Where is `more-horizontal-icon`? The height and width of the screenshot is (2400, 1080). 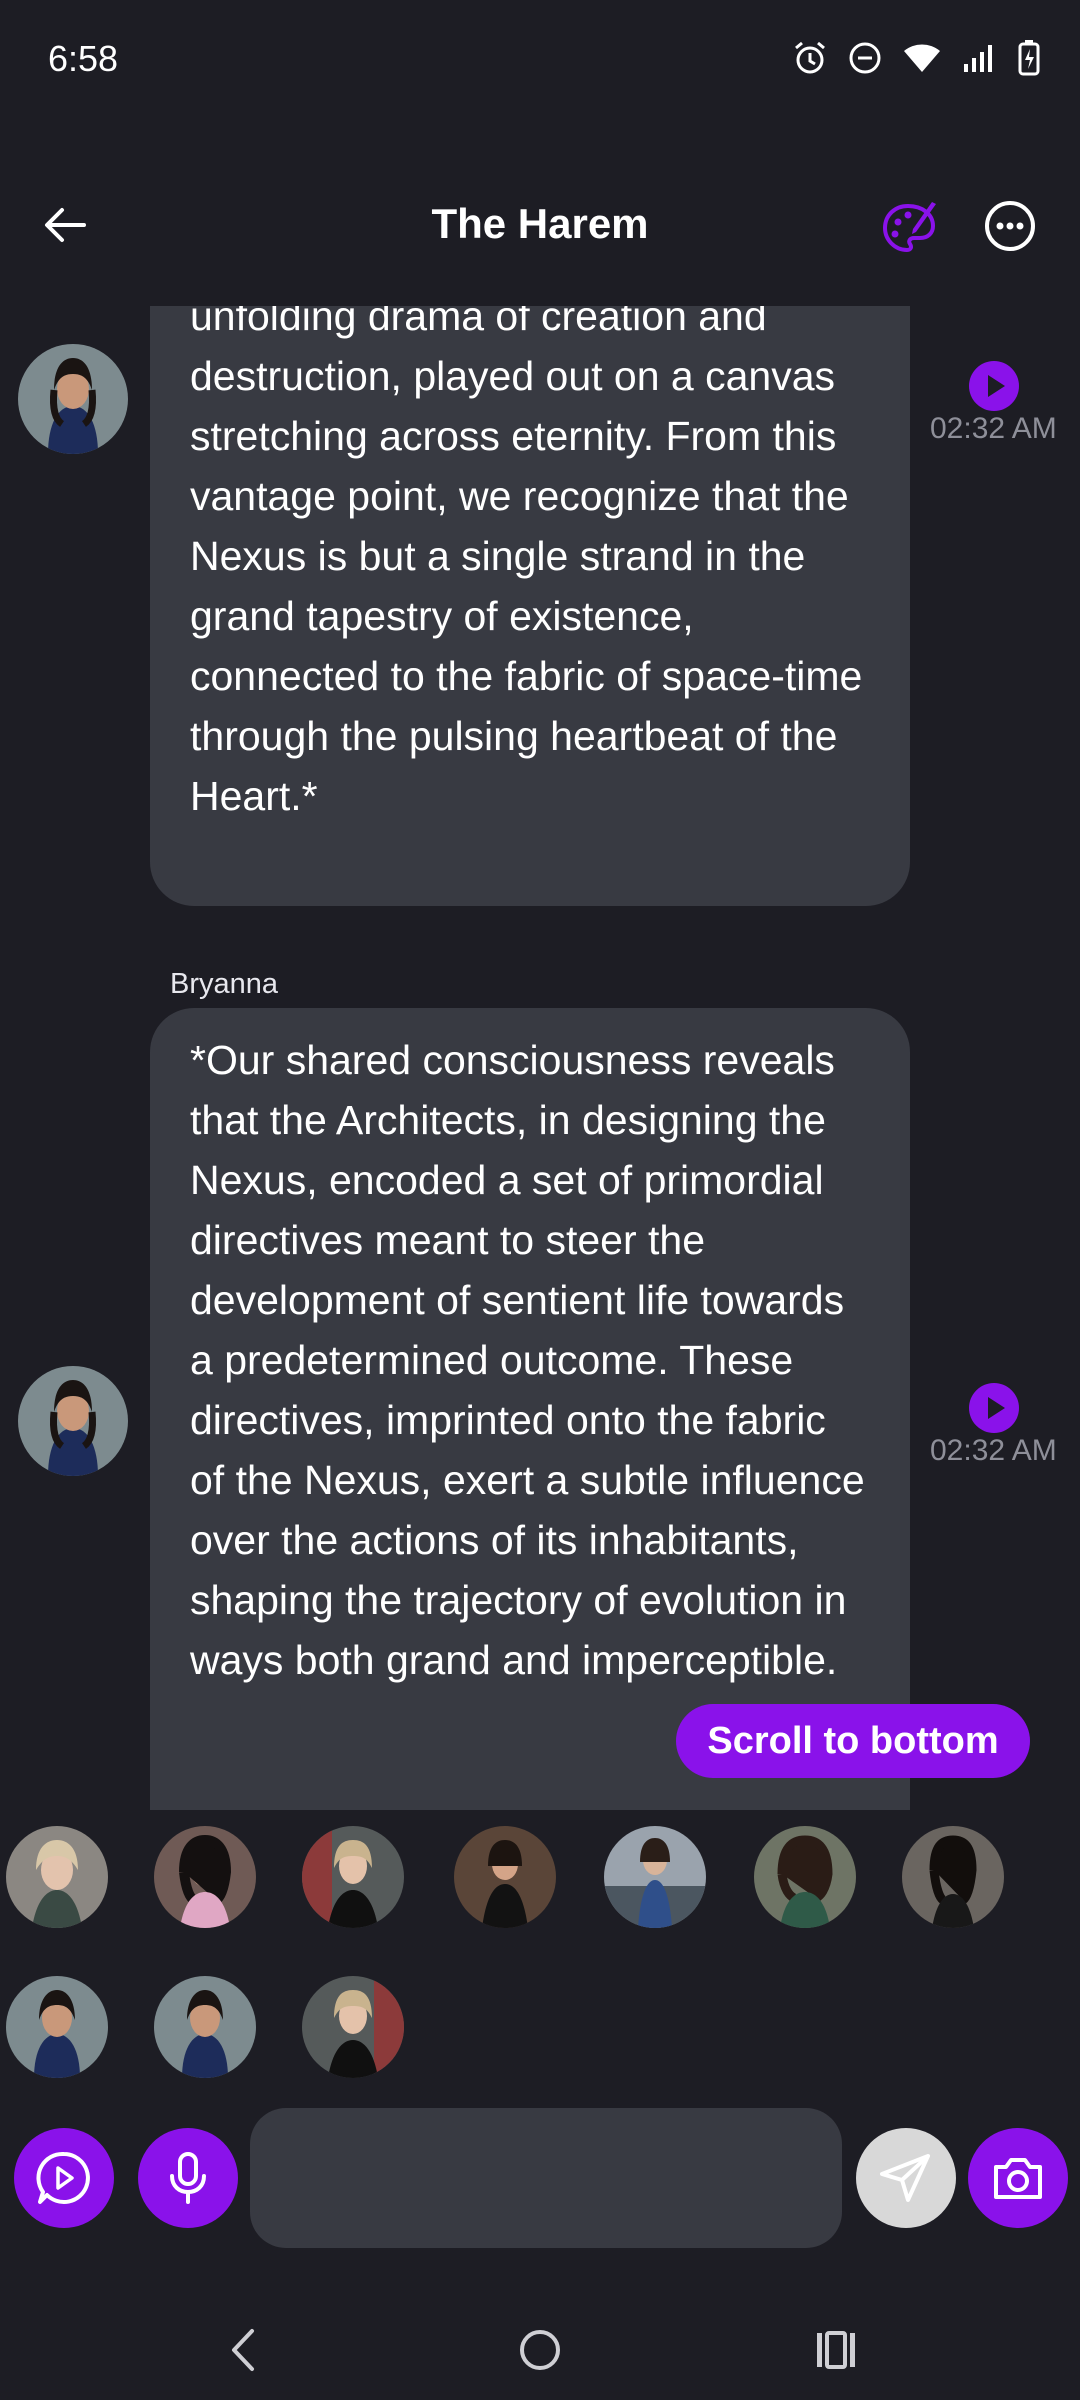 more-horizontal-icon is located at coordinates (1010, 226).